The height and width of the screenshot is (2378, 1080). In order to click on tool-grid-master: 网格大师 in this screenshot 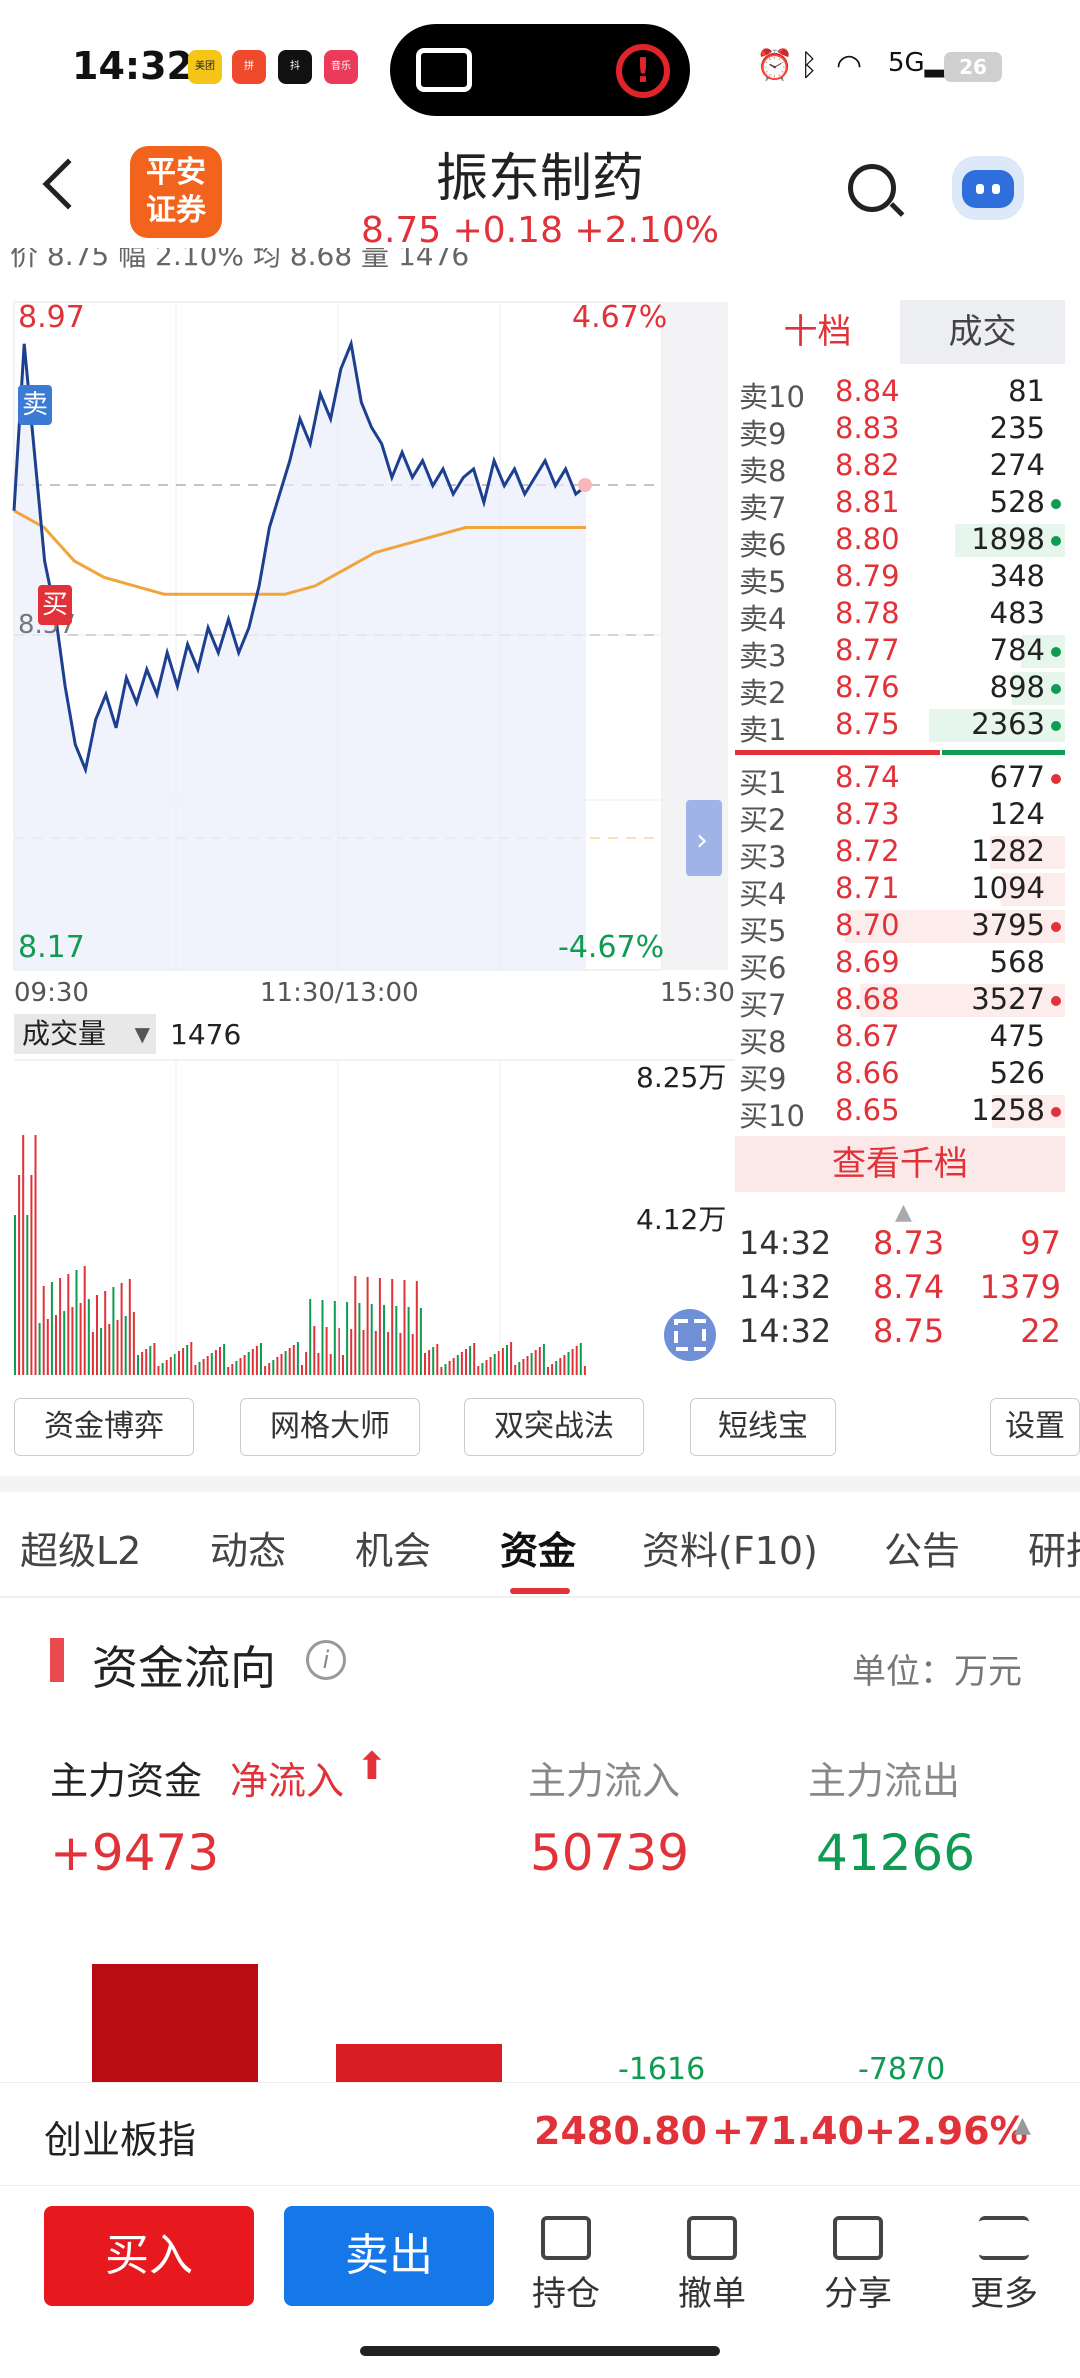, I will do `click(330, 1427)`.